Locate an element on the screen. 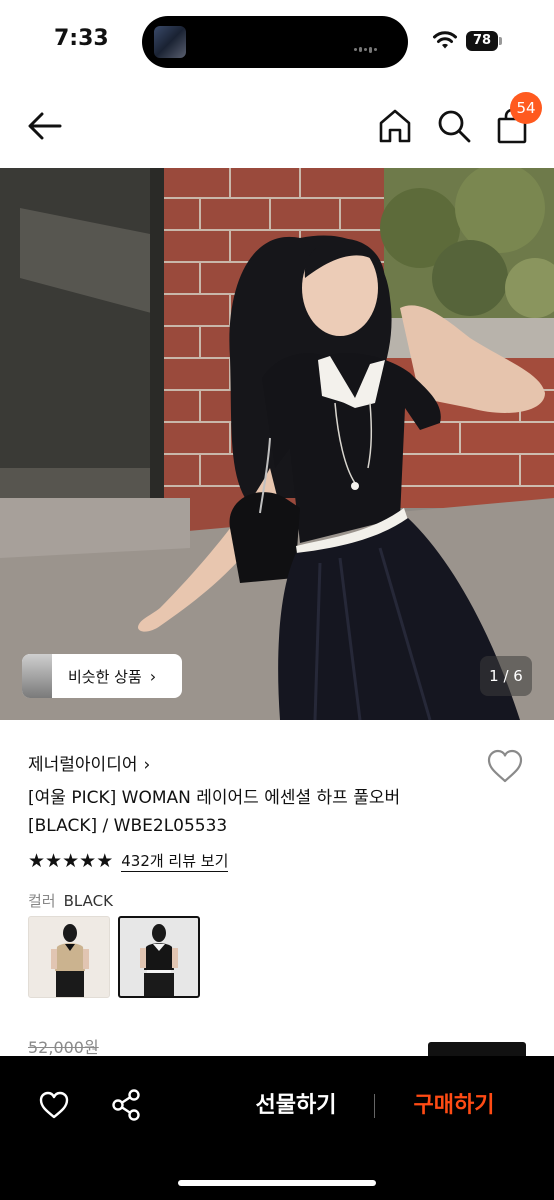 Image resolution: width=554 pixels, height=1200 pixels. color-option-beige is located at coordinates (69, 957).